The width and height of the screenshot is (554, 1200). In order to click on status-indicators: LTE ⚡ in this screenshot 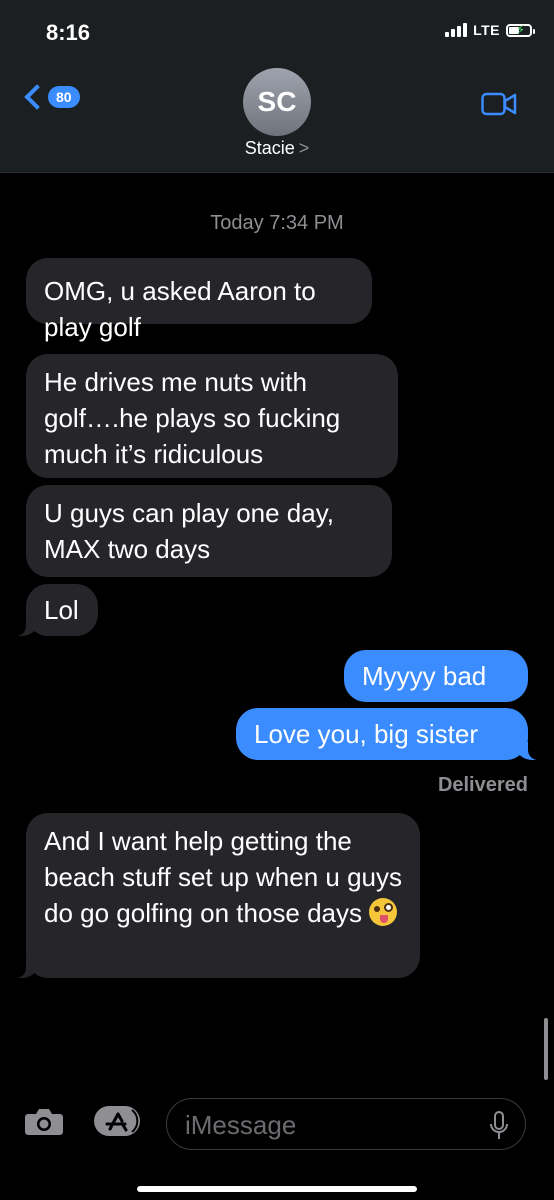, I will do `click(490, 30)`.